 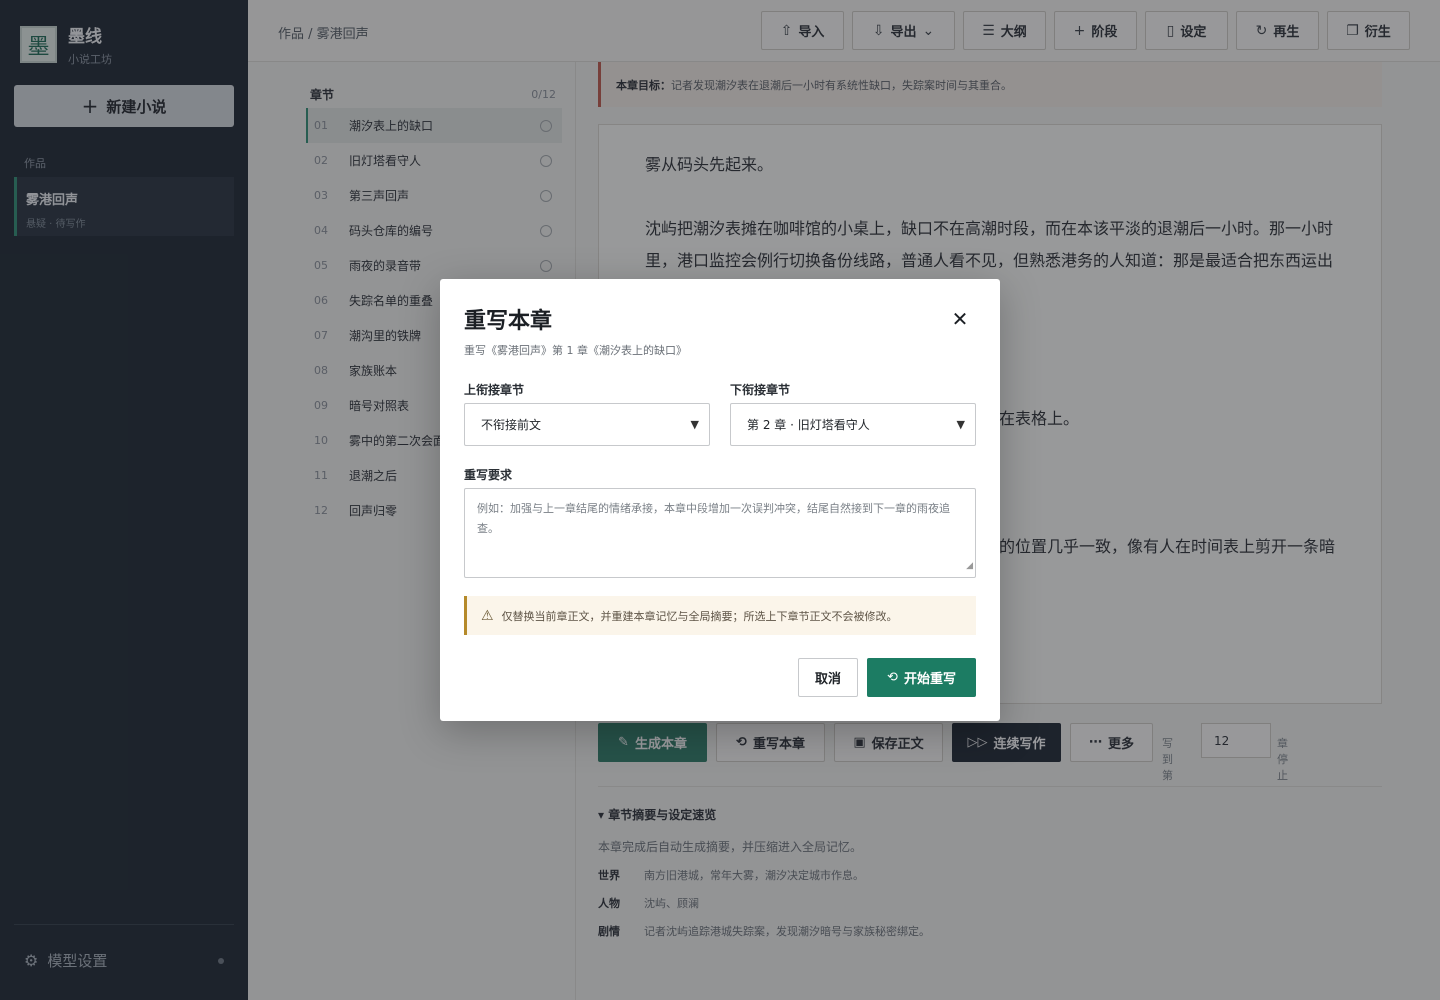 I want to click on prev-chapter-label: 上衔接章节, so click(x=494, y=390).